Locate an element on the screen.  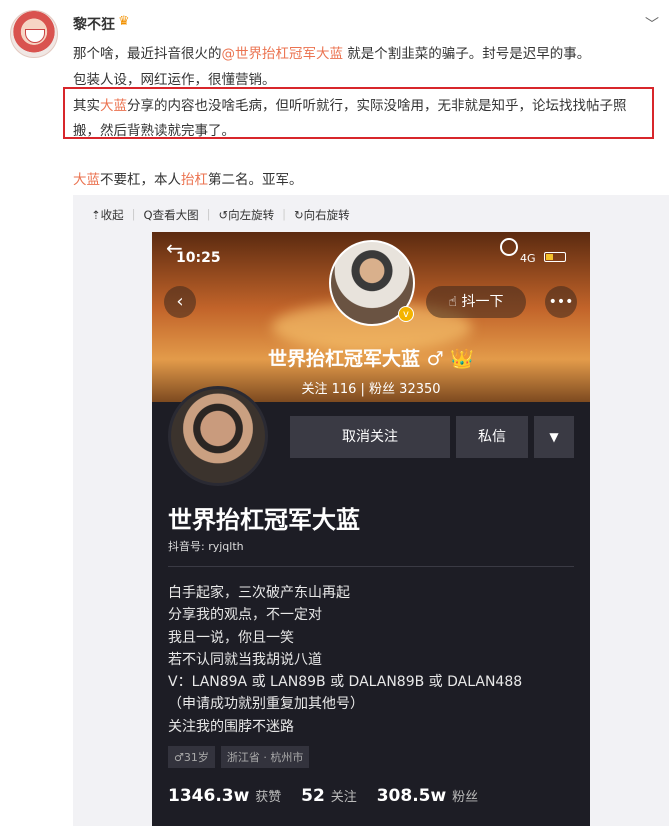
topic-link: 抬杠 is located at coordinates (194, 180).